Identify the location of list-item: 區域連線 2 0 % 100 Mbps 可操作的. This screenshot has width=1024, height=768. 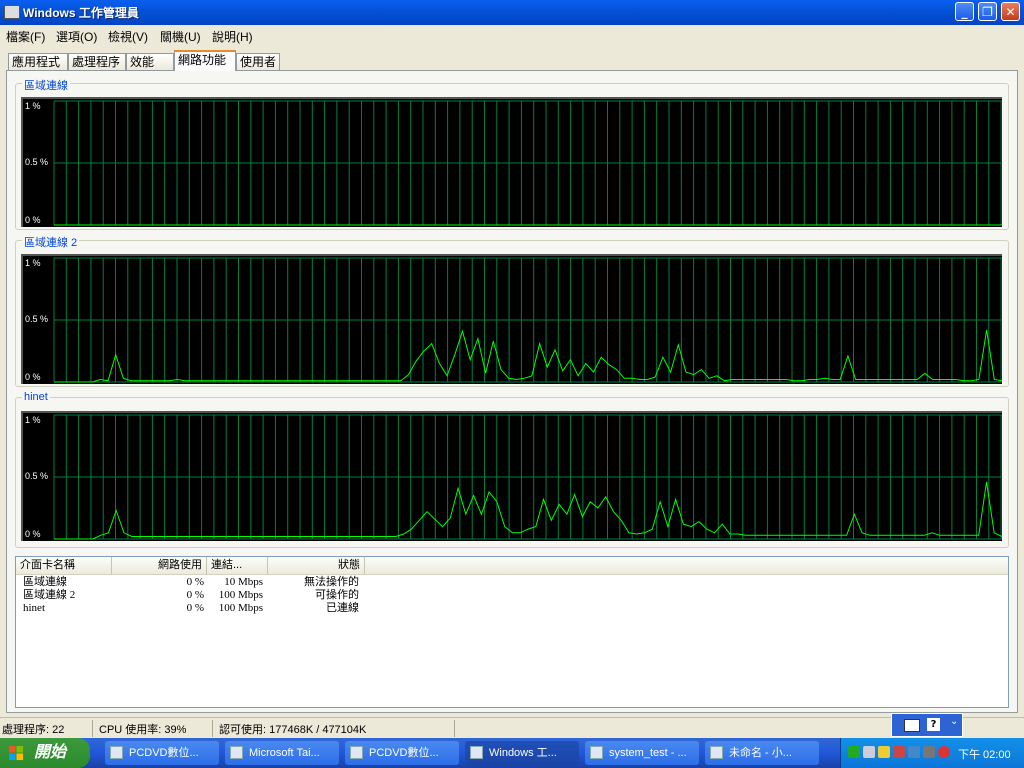
(216, 595).